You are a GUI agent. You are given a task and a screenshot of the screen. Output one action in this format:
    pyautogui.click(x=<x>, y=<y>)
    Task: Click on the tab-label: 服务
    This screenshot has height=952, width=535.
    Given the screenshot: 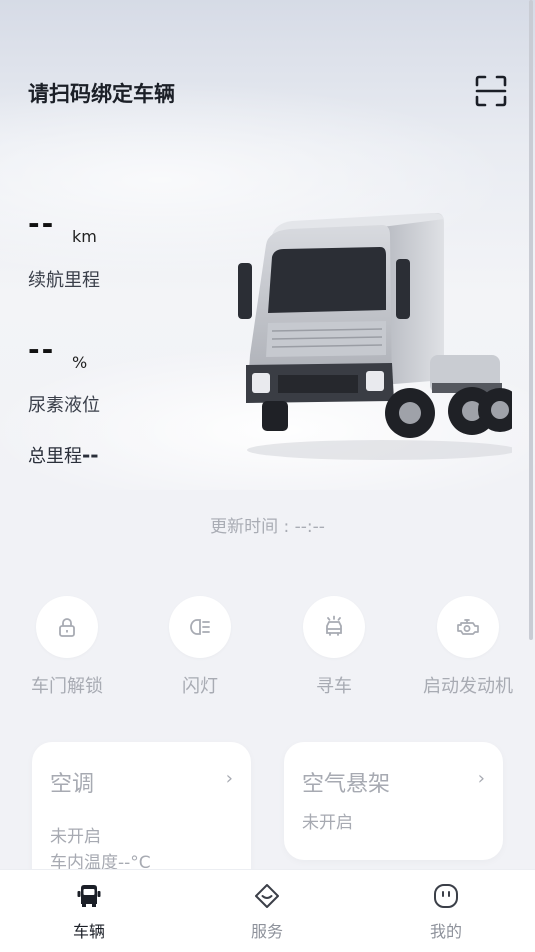 What is the action you would take?
    pyautogui.click(x=266, y=931)
    